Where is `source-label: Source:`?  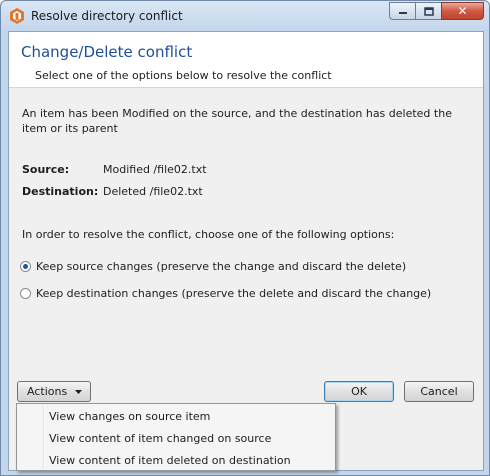 source-label: Source: is located at coordinates (46, 169).